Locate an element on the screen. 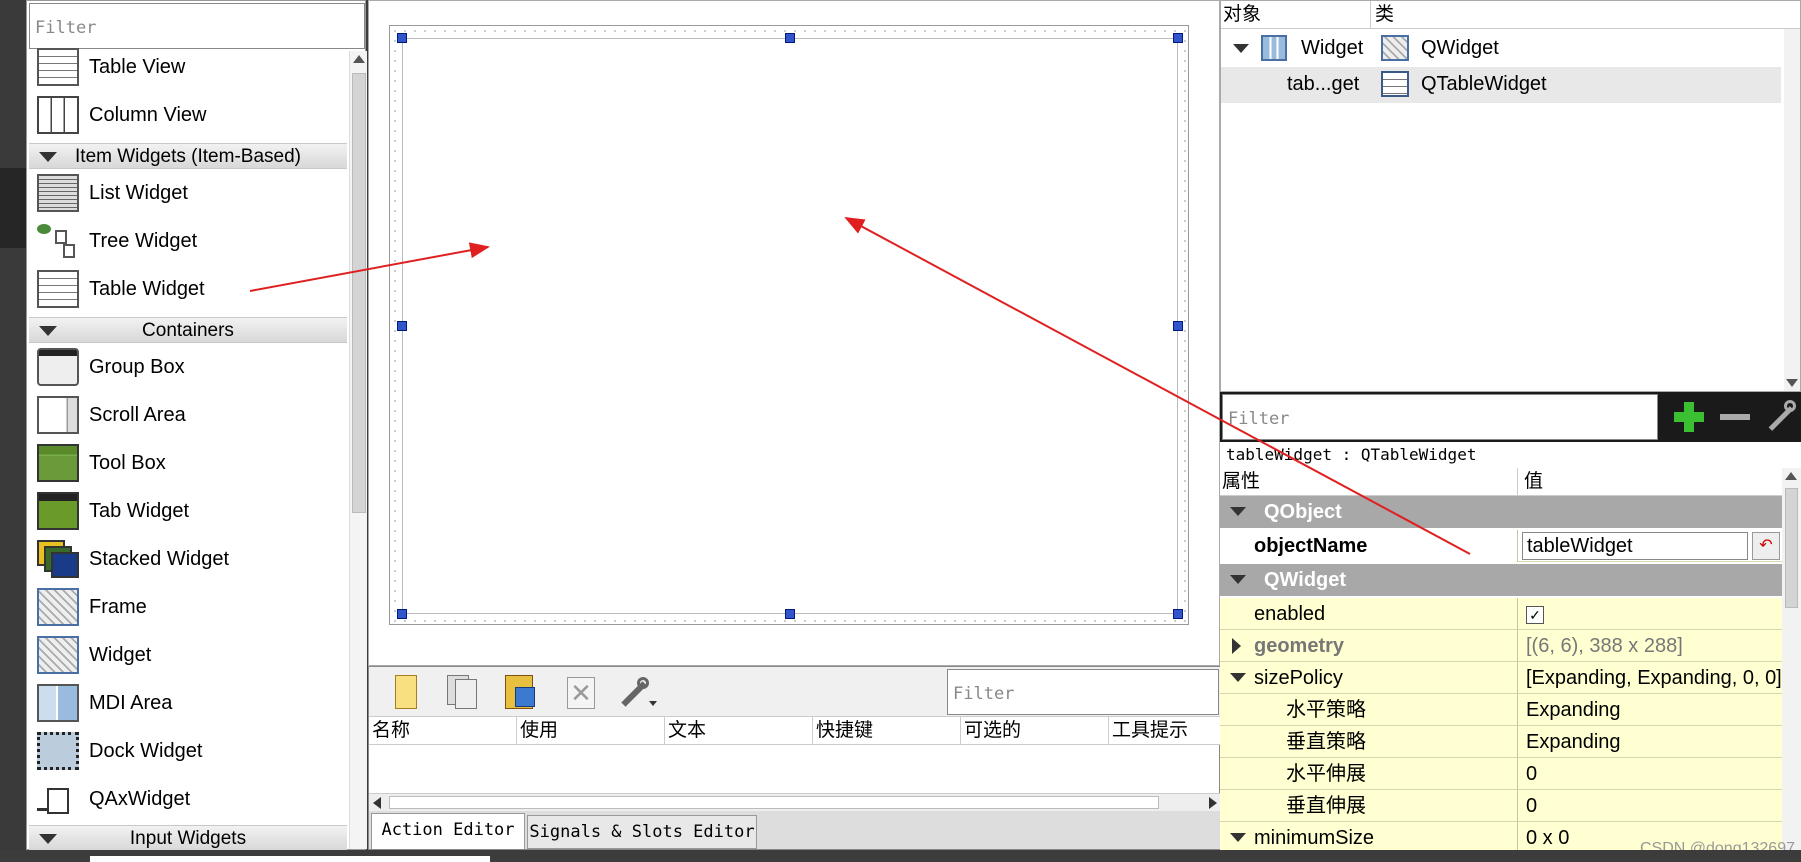 The height and width of the screenshot is (862, 1801). property-row-enabled: enabled ✓ is located at coordinates (1501, 614).